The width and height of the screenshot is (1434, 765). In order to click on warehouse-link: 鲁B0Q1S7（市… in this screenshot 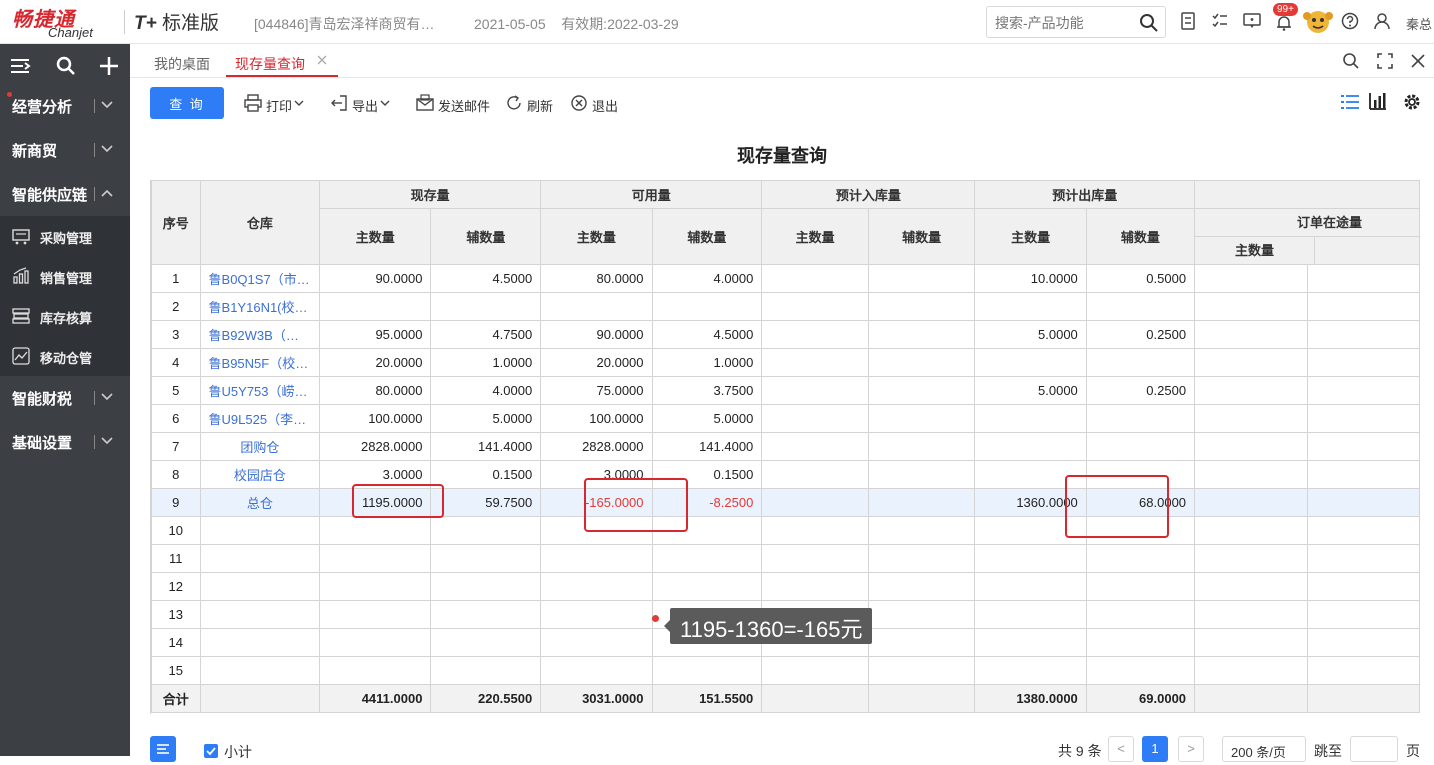, I will do `click(260, 278)`.